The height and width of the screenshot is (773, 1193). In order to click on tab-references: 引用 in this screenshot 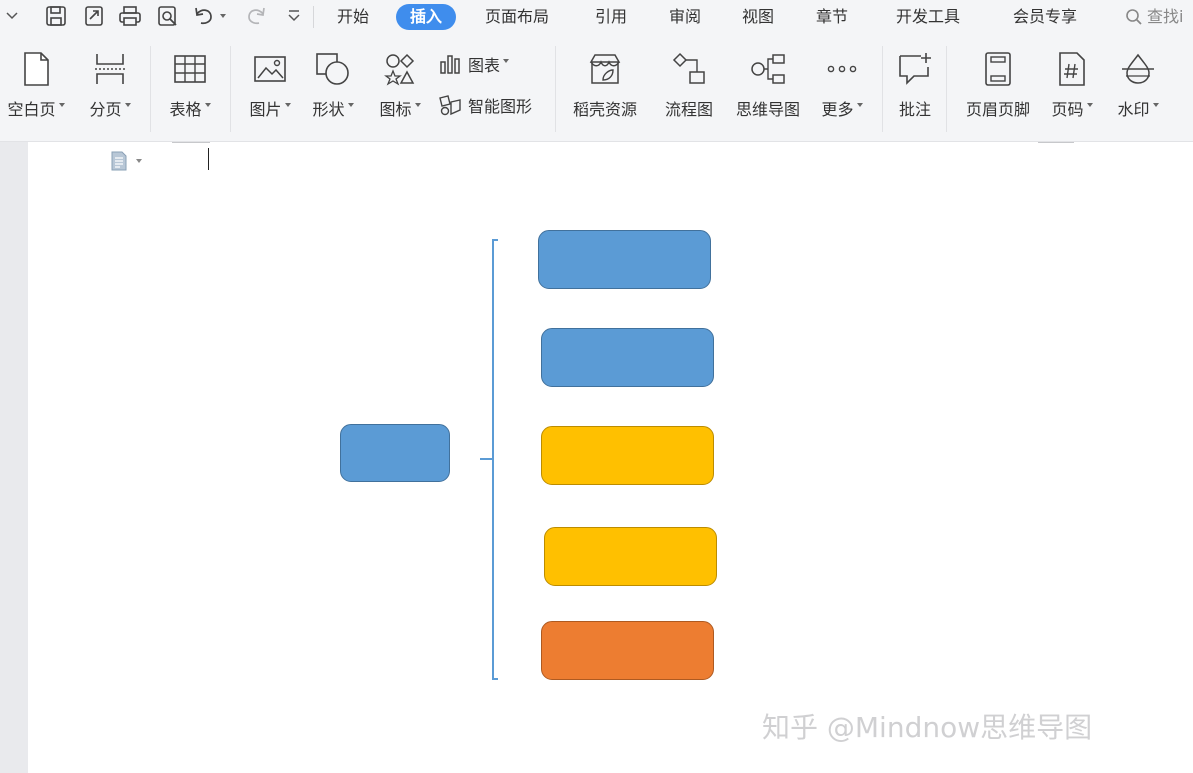, I will do `click(611, 17)`.